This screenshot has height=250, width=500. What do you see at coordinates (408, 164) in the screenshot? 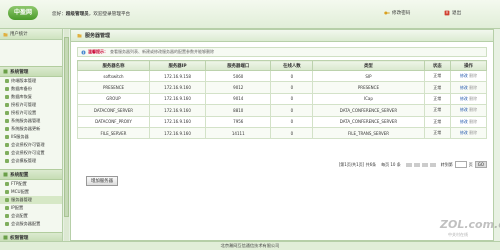
I see `first-page-button` at bounding box center [408, 164].